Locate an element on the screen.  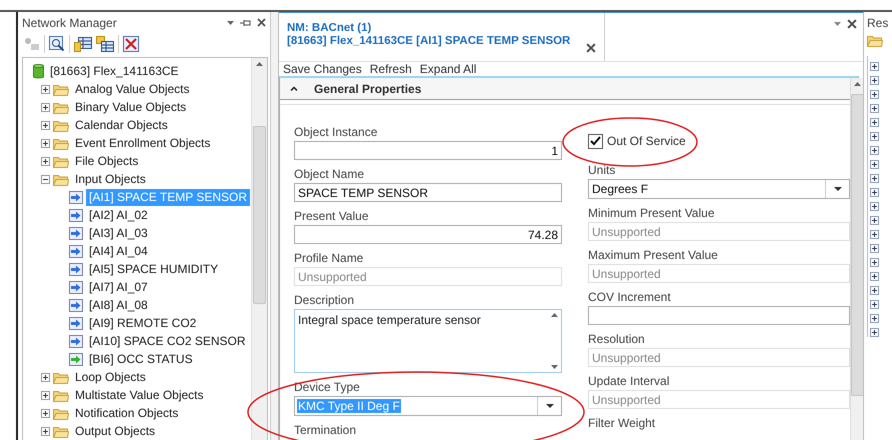
tree-item: Output Objects is located at coordinates (115, 431).